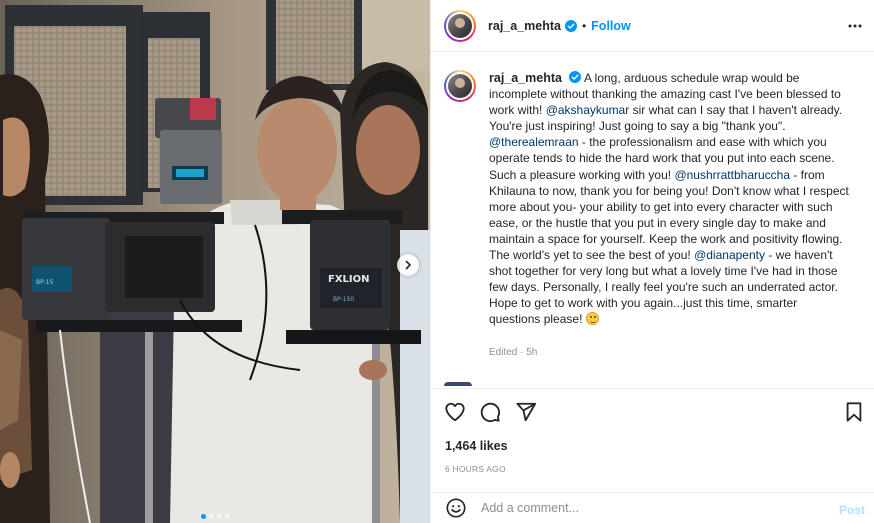 This screenshot has width=874, height=523. What do you see at coordinates (476, 446) in the screenshot?
I see `like-count: 1,464 likes` at bounding box center [476, 446].